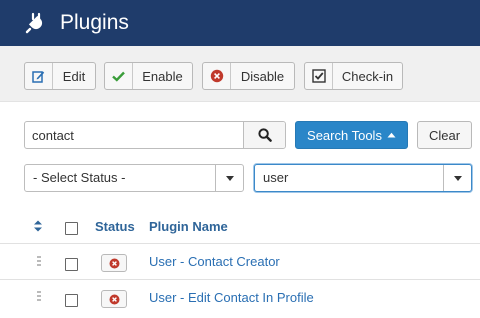 The height and width of the screenshot is (318, 480). What do you see at coordinates (276, 177) in the screenshot?
I see `folder-filter-value: user` at bounding box center [276, 177].